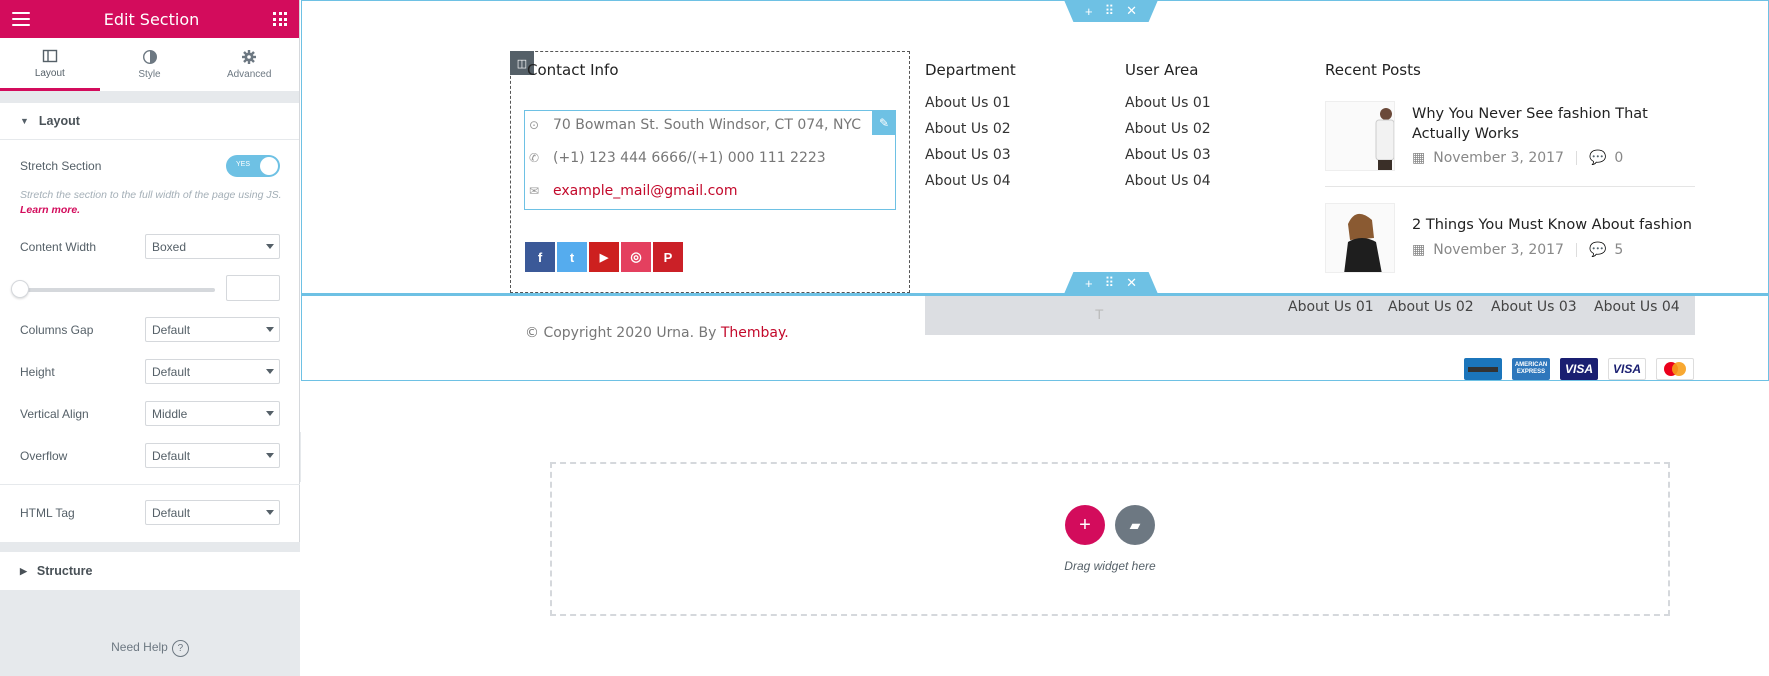  I want to click on columns-gap-select: Default, so click(212, 329).